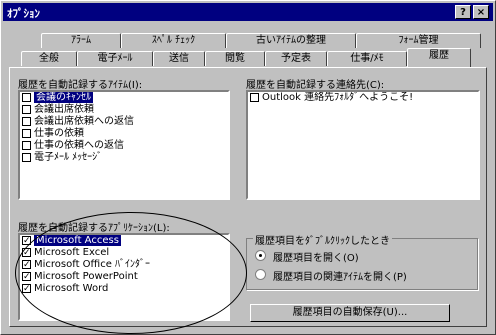  Describe the element at coordinates (124, 134) in the screenshot. I see `list-item: 仕事の依頼` at that location.